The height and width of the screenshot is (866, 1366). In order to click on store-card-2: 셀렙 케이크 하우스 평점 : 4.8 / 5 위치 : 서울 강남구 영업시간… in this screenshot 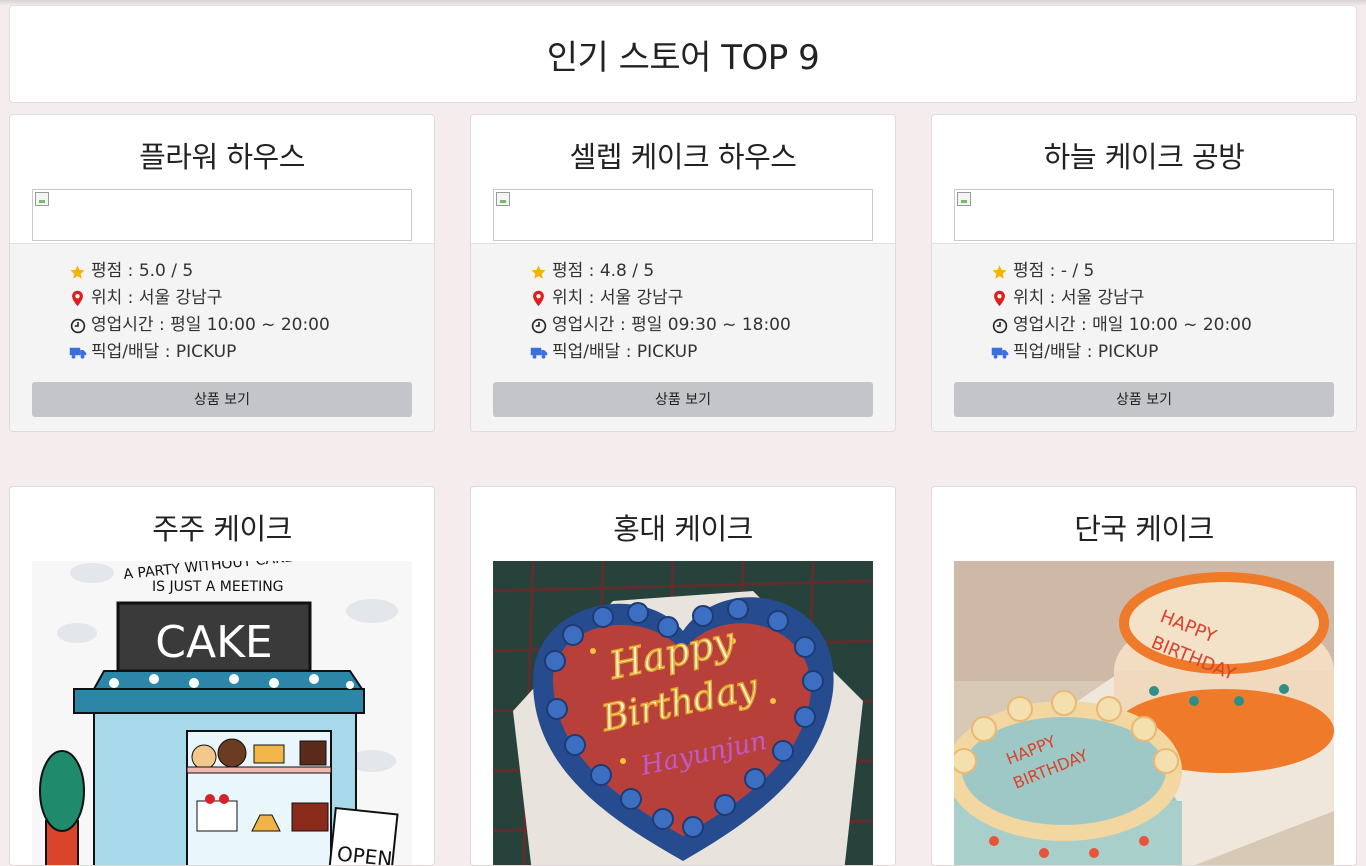, I will do `click(683, 273)`.